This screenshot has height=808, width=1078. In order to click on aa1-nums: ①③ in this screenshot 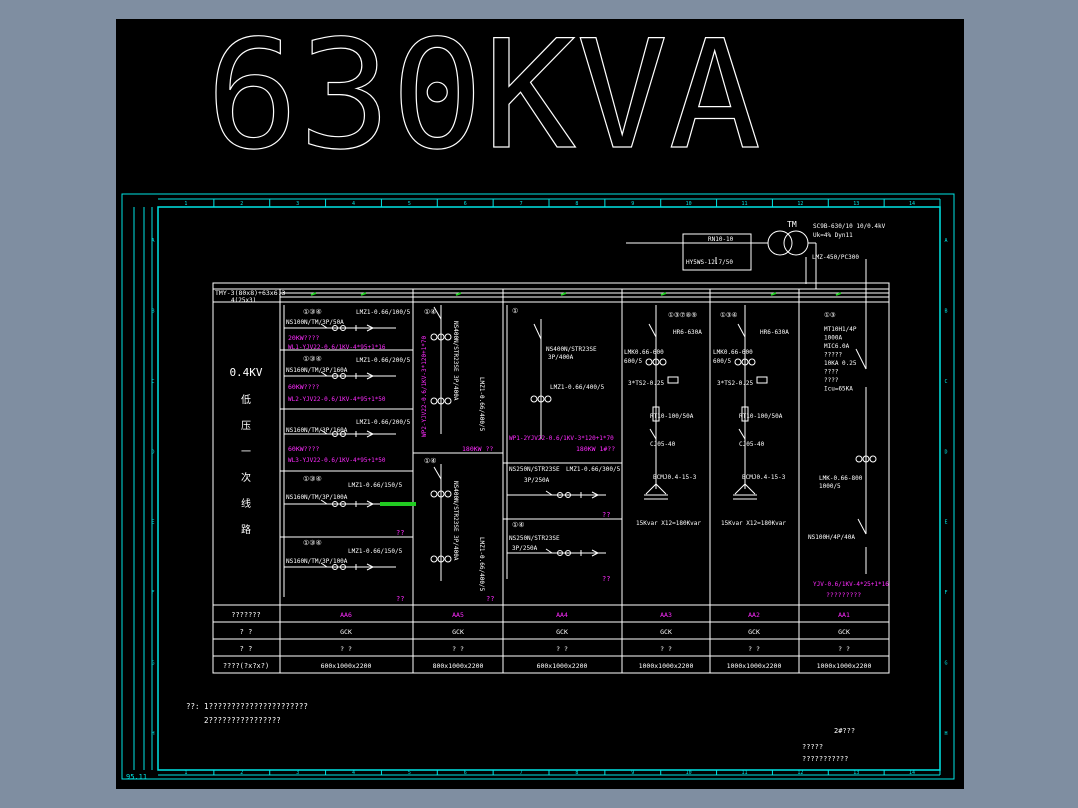, I will do `click(830, 315)`.